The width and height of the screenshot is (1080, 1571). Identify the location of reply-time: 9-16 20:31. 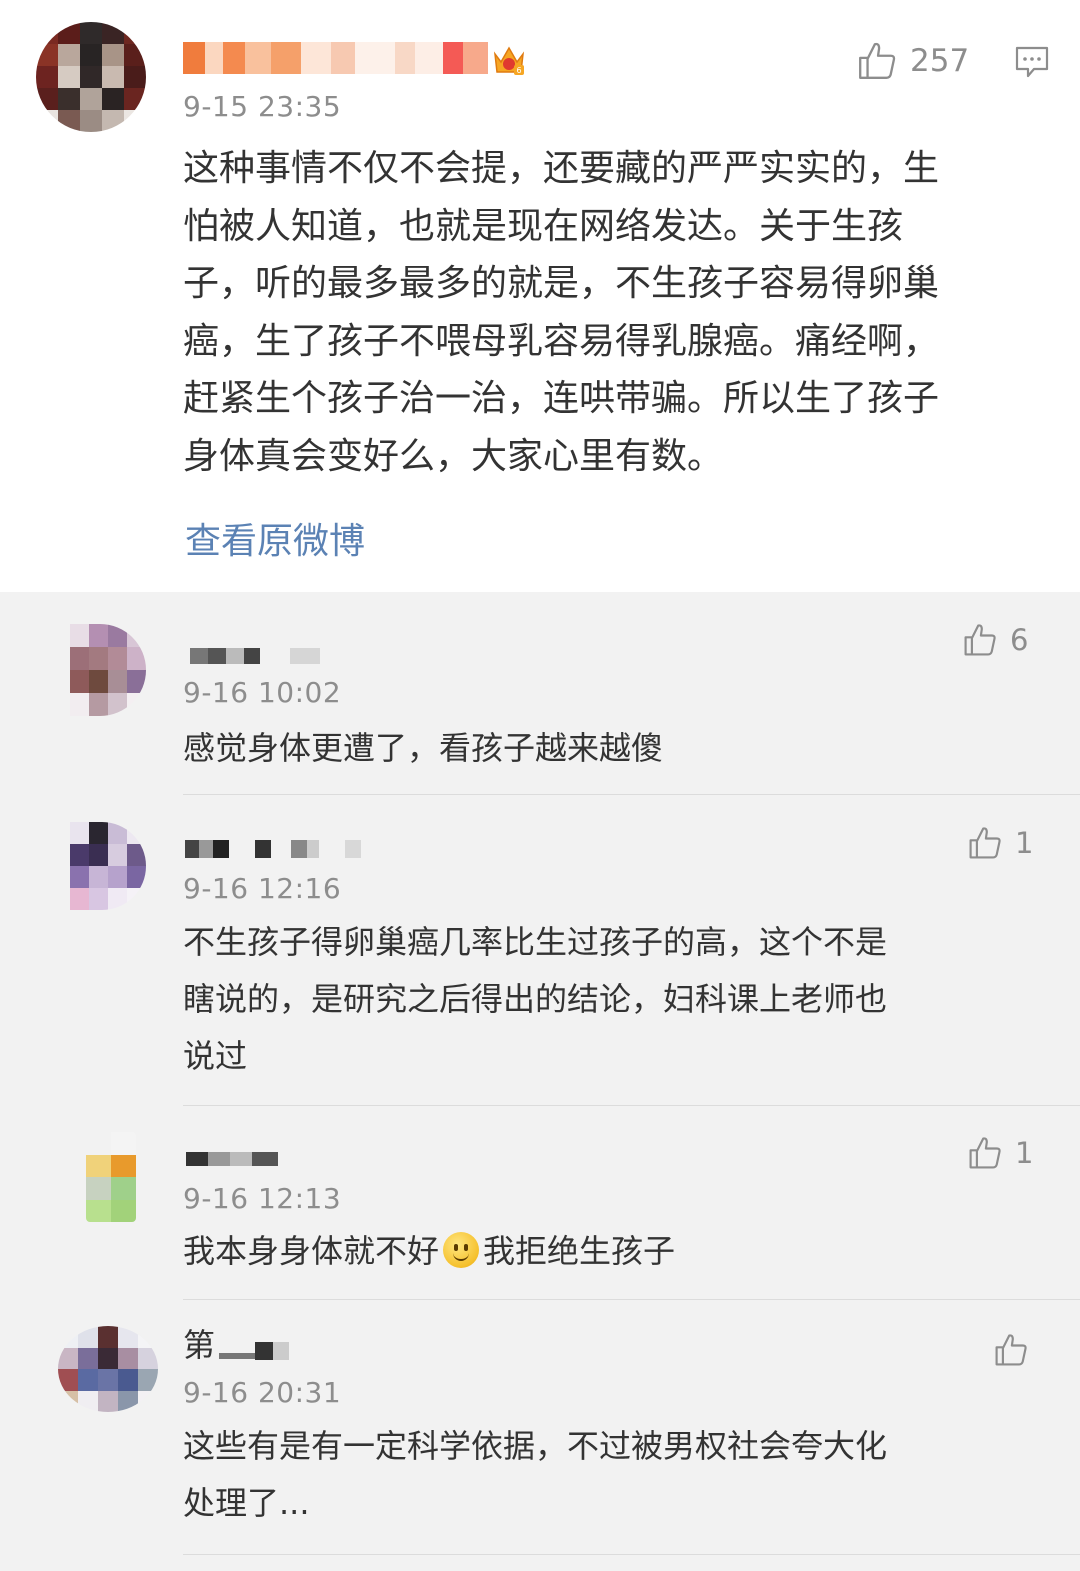
(262, 1392).